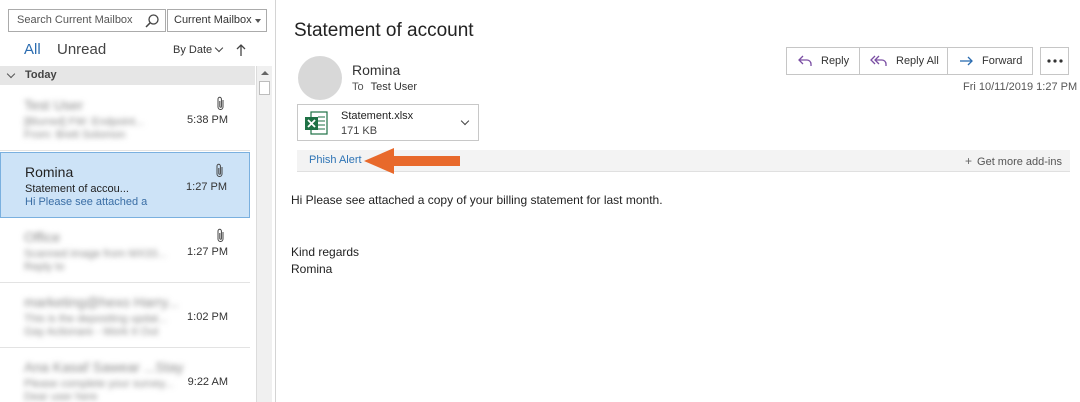 Image resolution: width=1080 pixels, height=402 pixels. I want to click on attachment-card: Statement.xlsx 171 KB, so click(388, 122).